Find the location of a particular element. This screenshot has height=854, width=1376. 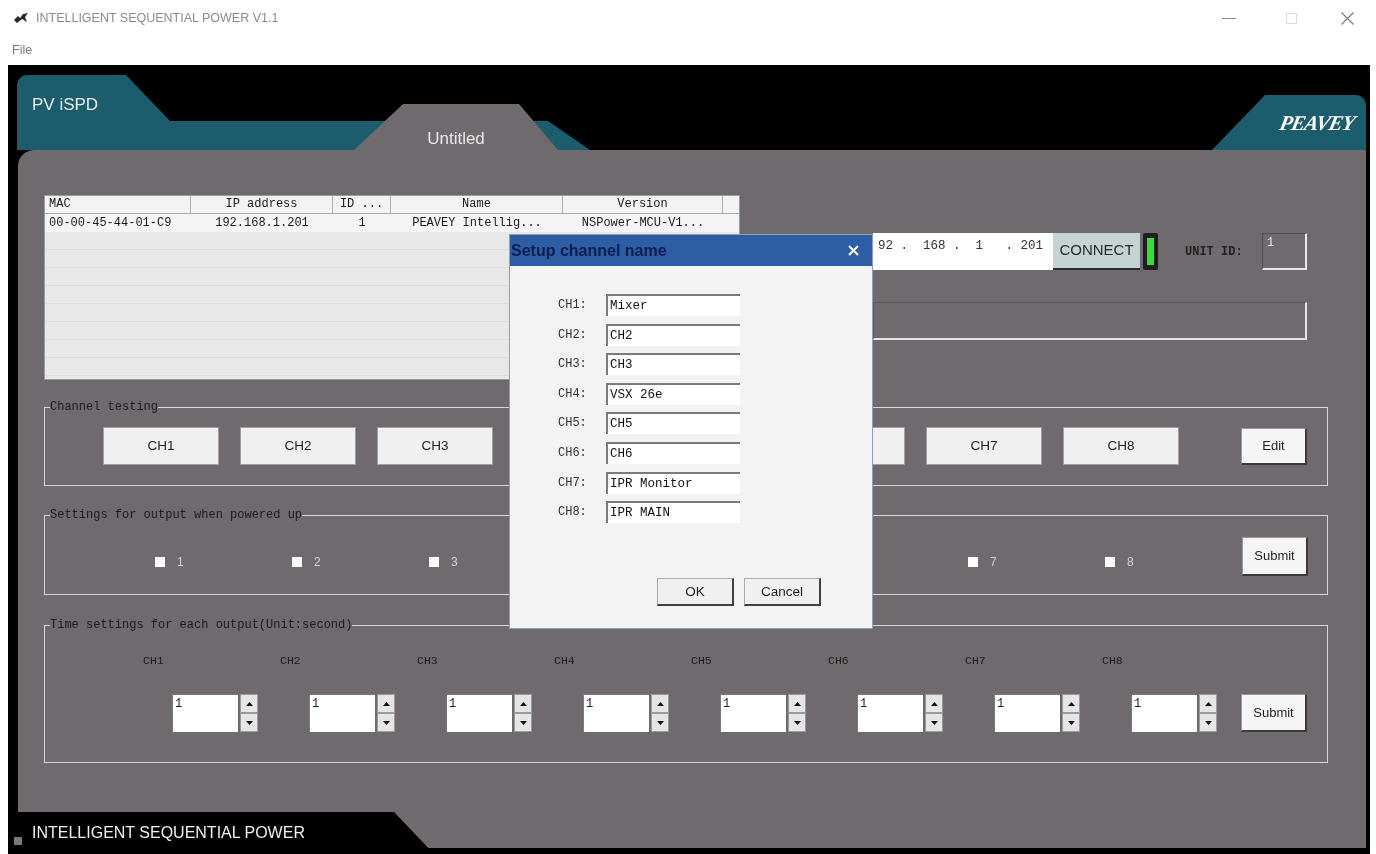

text-field: CH6 is located at coordinates (673, 452).